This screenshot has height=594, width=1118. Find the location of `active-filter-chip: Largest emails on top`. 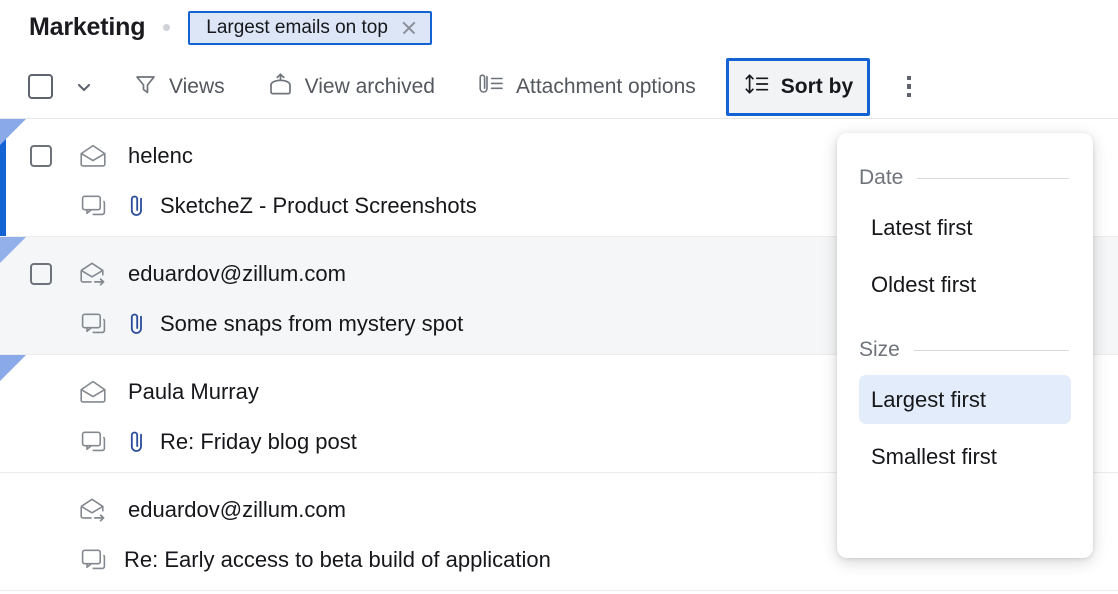

active-filter-chip: Largest emails on top is located at coordinates (310, 27).